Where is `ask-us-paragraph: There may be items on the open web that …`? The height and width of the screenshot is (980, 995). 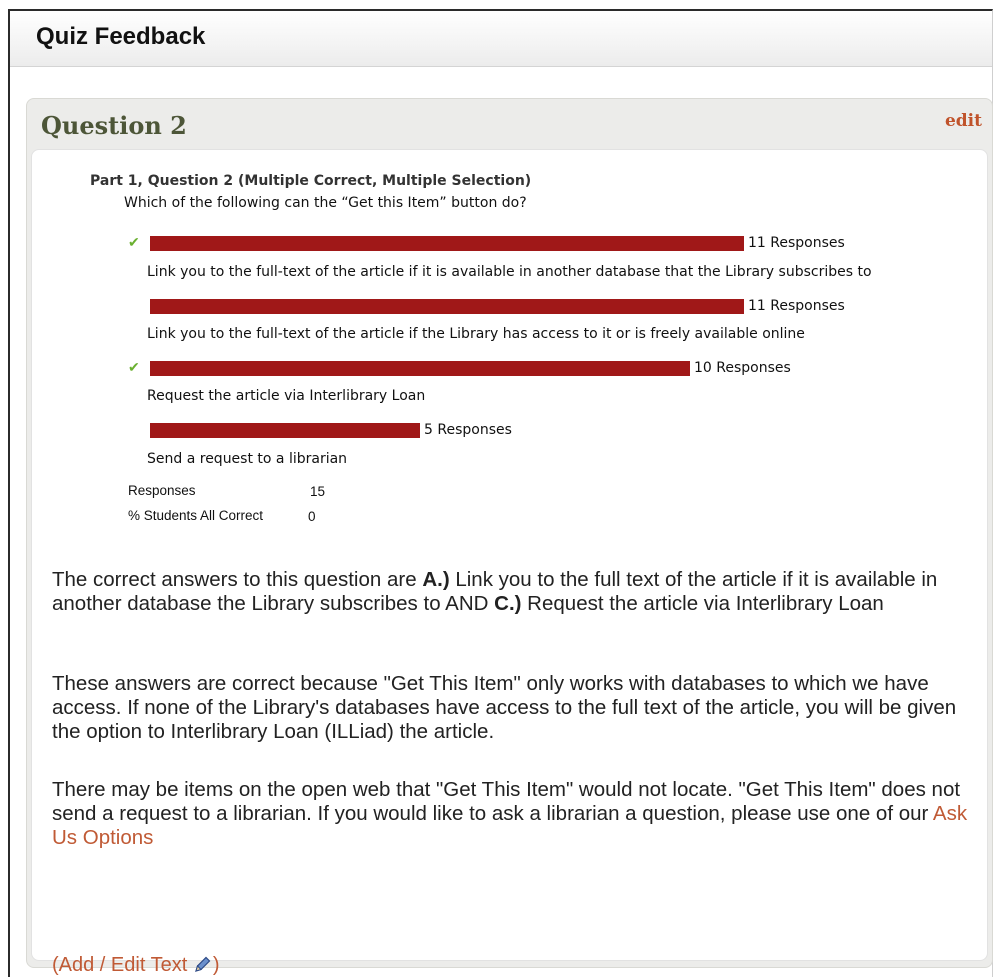 ask-us-paragraph: There may be items on the open web that … is located at coordinates (512, 814).